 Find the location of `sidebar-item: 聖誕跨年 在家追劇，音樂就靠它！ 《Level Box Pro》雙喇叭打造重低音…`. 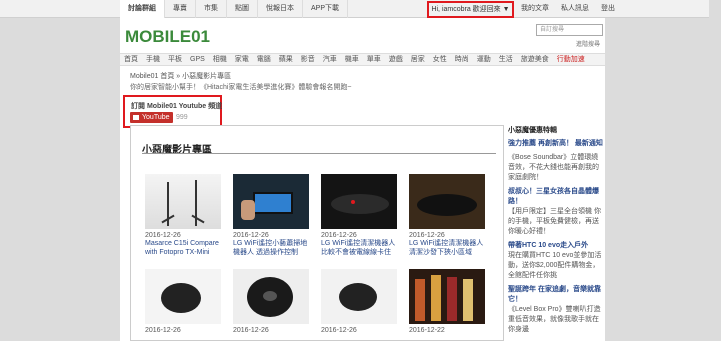

sidebar-item: 聖誕跨年 在家追劇，音樂就靠它！ 《Level Box Pro》雙喇叭打造重低音… is located at coordinates (555, 310).